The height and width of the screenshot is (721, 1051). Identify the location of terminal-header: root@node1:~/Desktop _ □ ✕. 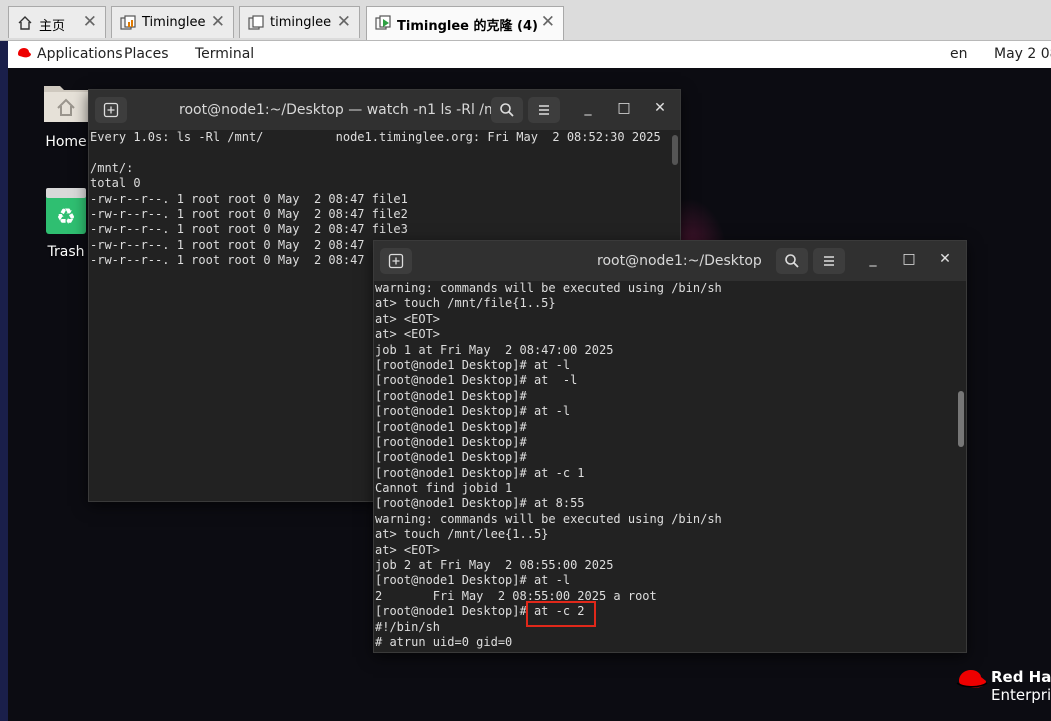
(670, 261).